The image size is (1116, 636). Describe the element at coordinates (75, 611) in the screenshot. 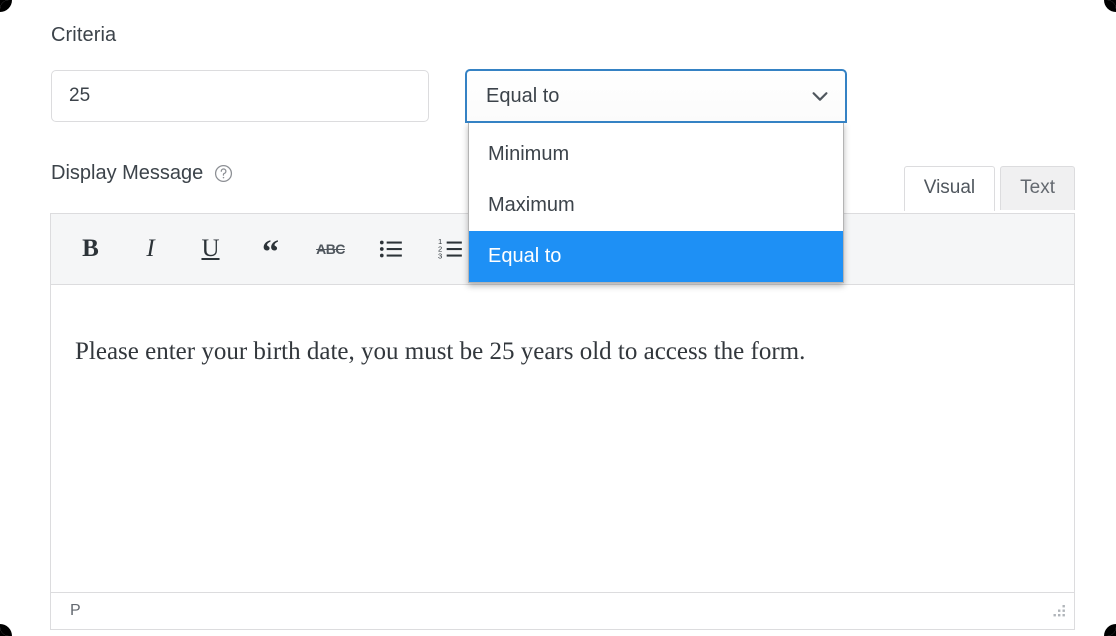

I see `element-path-indicator: P` at that location.